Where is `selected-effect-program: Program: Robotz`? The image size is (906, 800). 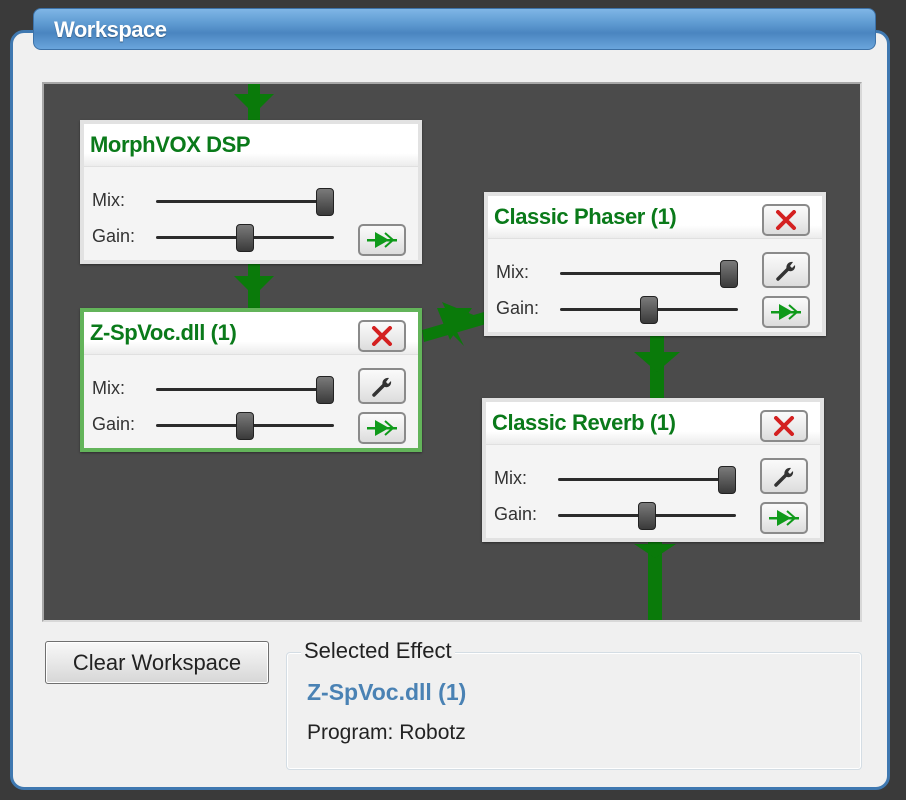
selected-effect-program: Program: Robotz is located at coordinates (386, 732).